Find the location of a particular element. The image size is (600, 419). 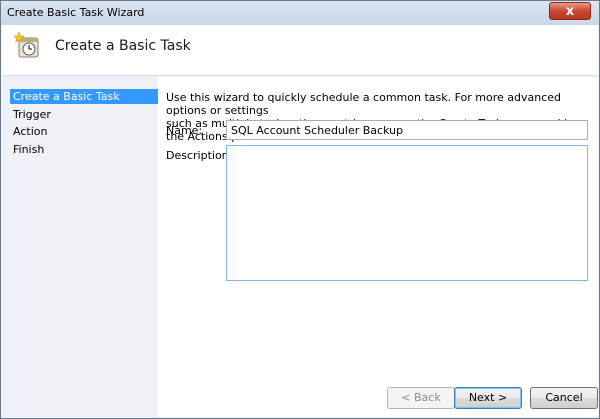

name-input is located at coordinates (407, 130).